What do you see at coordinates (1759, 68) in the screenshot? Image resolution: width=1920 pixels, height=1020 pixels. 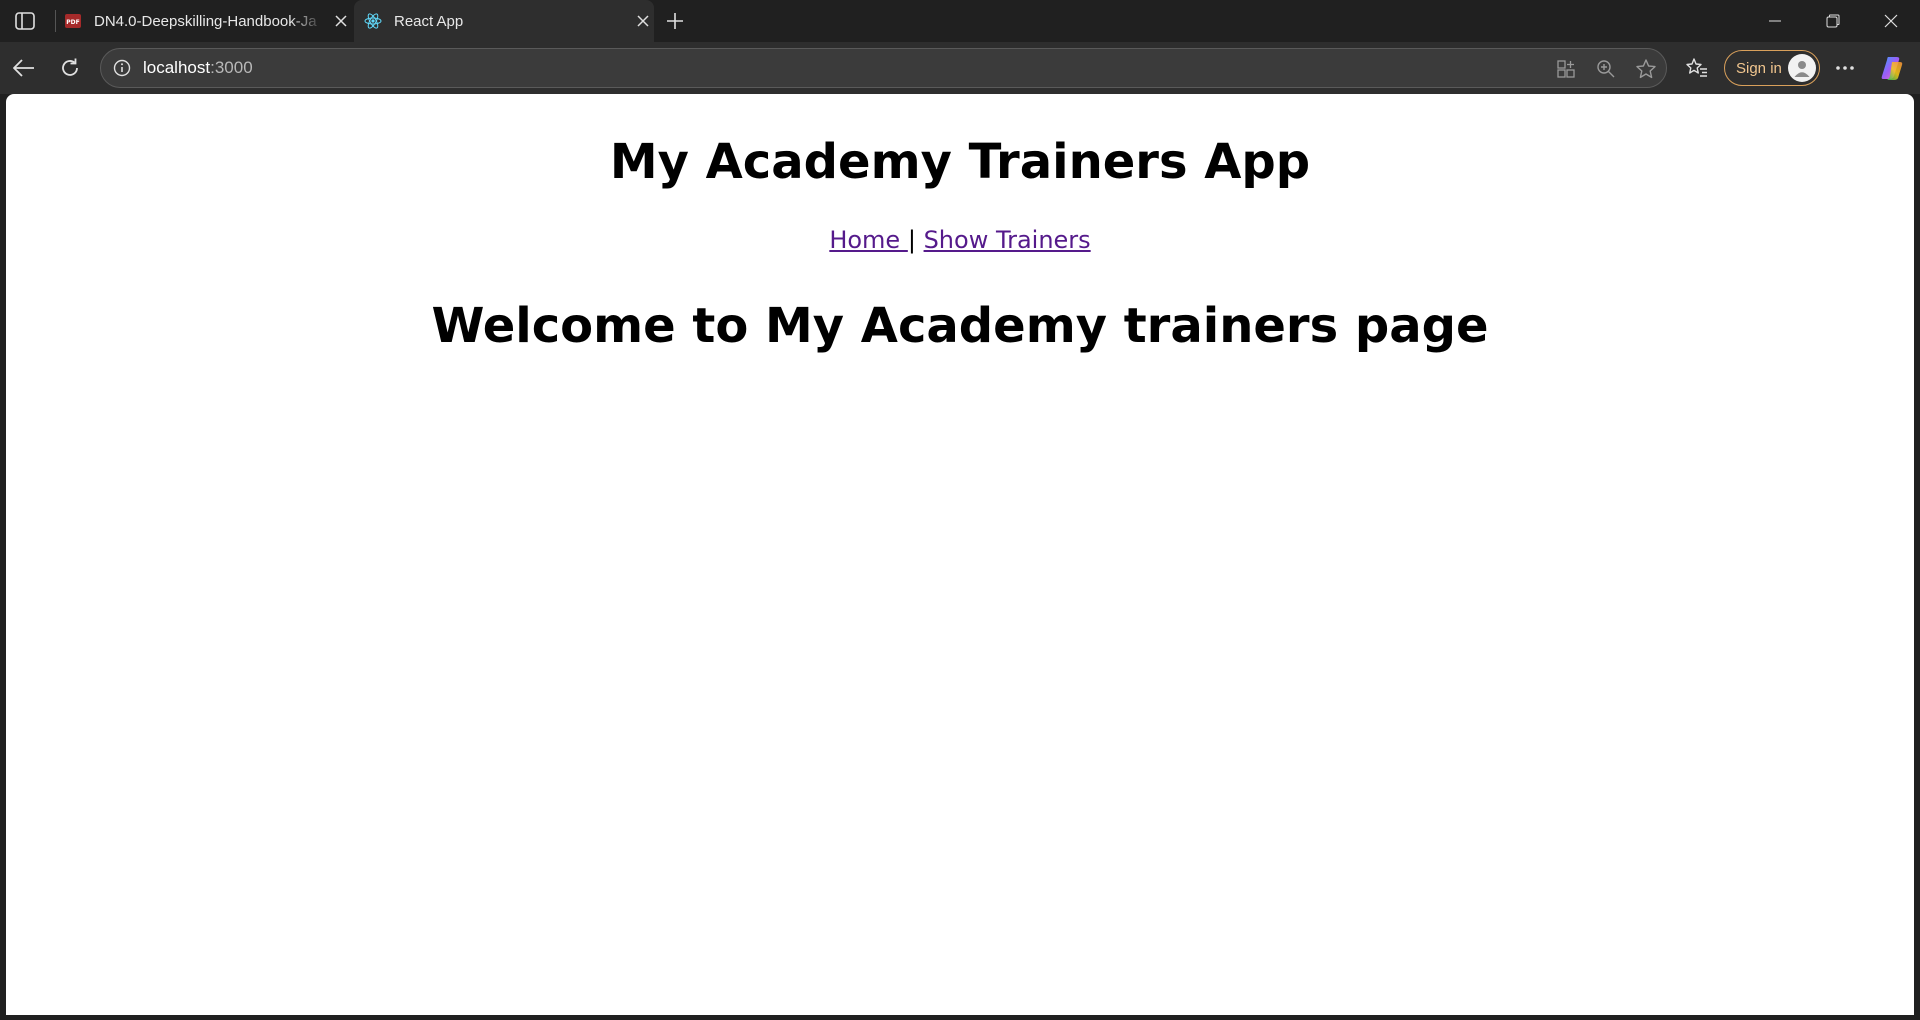 I see `sign-in-label: Sign in` at bounding box center [1759, 68].